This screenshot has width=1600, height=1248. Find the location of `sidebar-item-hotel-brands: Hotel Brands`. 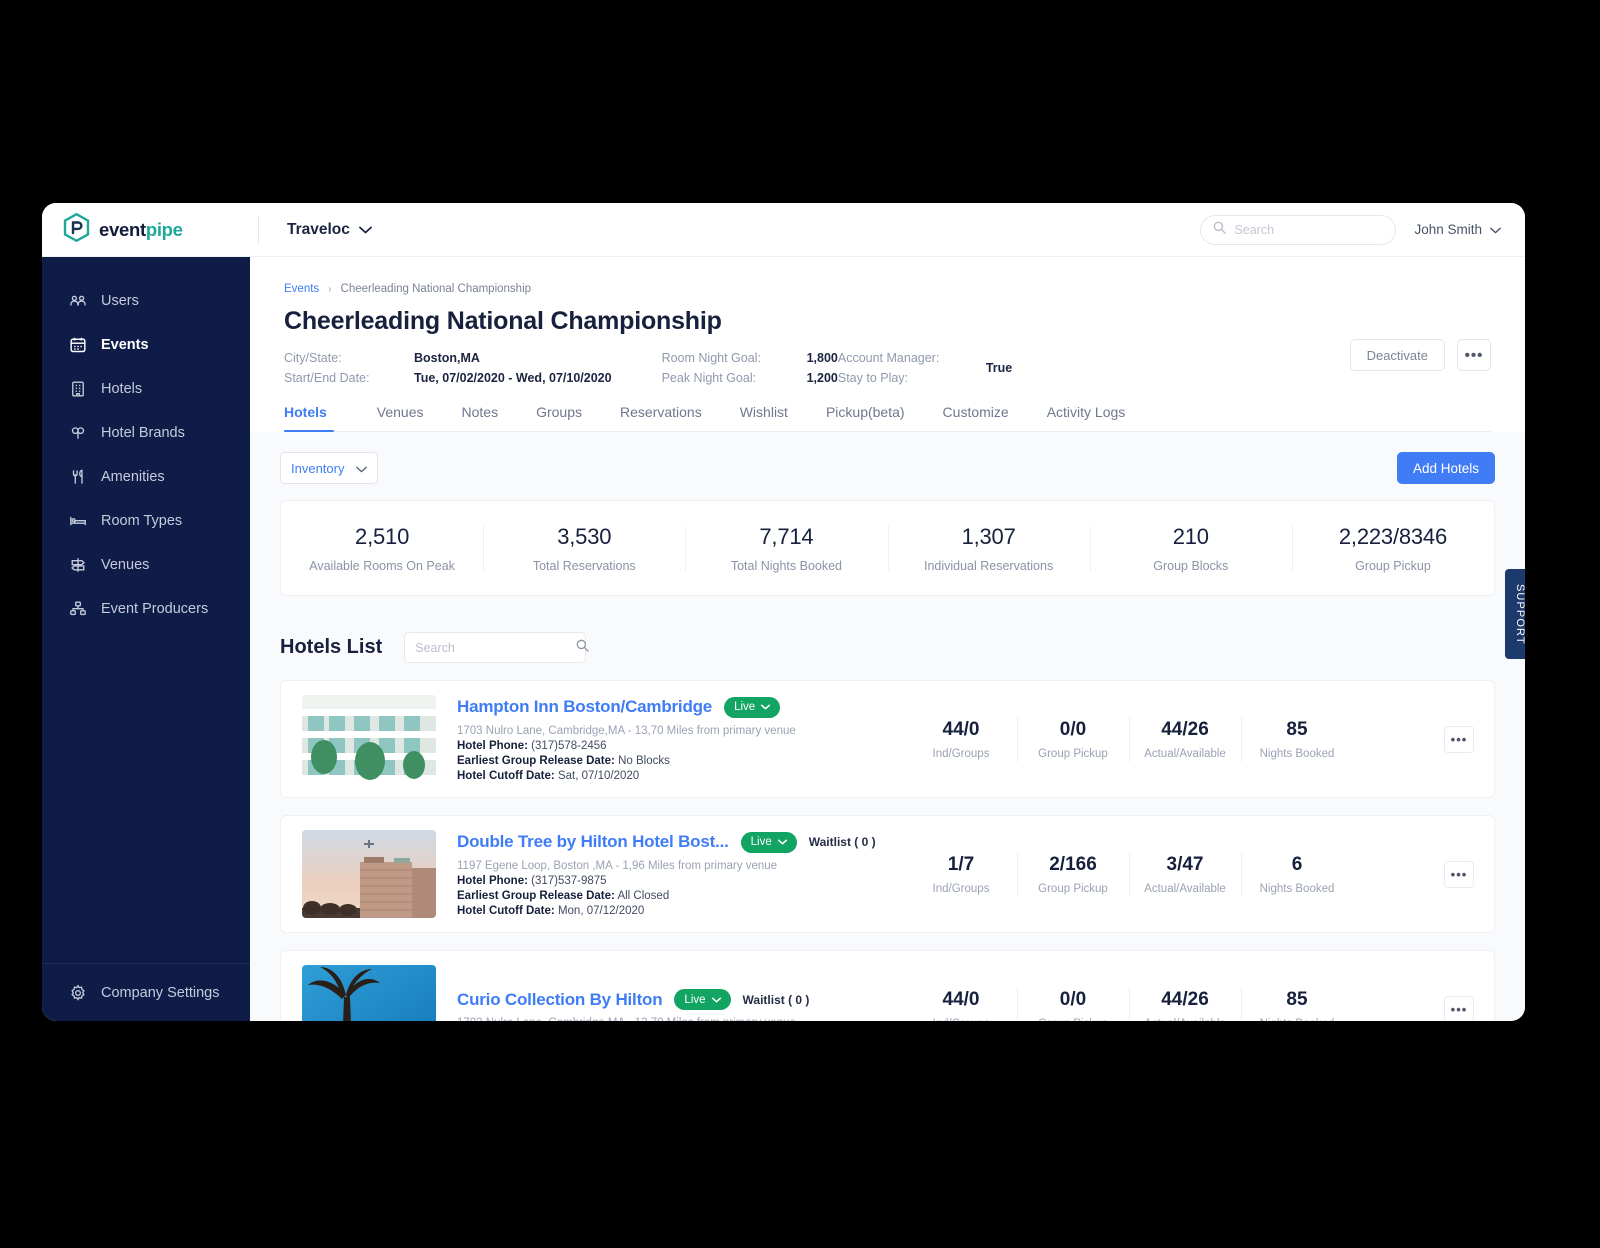

sidebar-item-hotel-brands: Hotel Brands is located at coordinates (146, 433).